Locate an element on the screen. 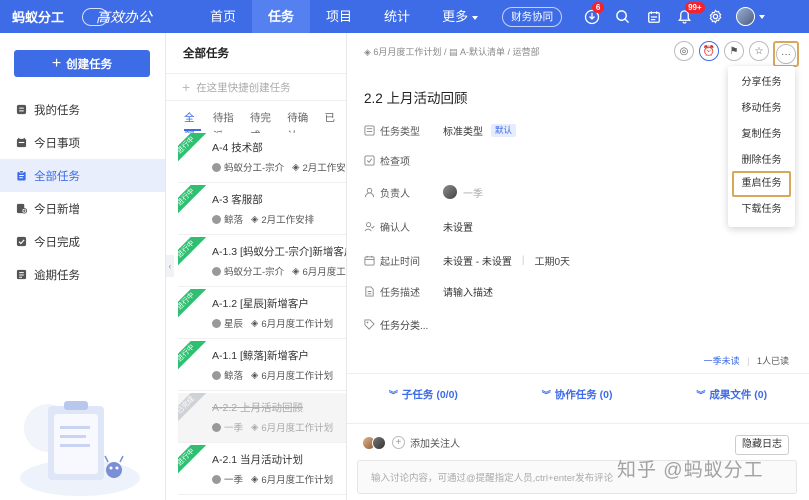 The image size is (809, 500). task-row: 进行中 A-4 技术部 蚂蚁分工-宗介 ◈ 2月工作安排 is located at coordinates (262, 158).